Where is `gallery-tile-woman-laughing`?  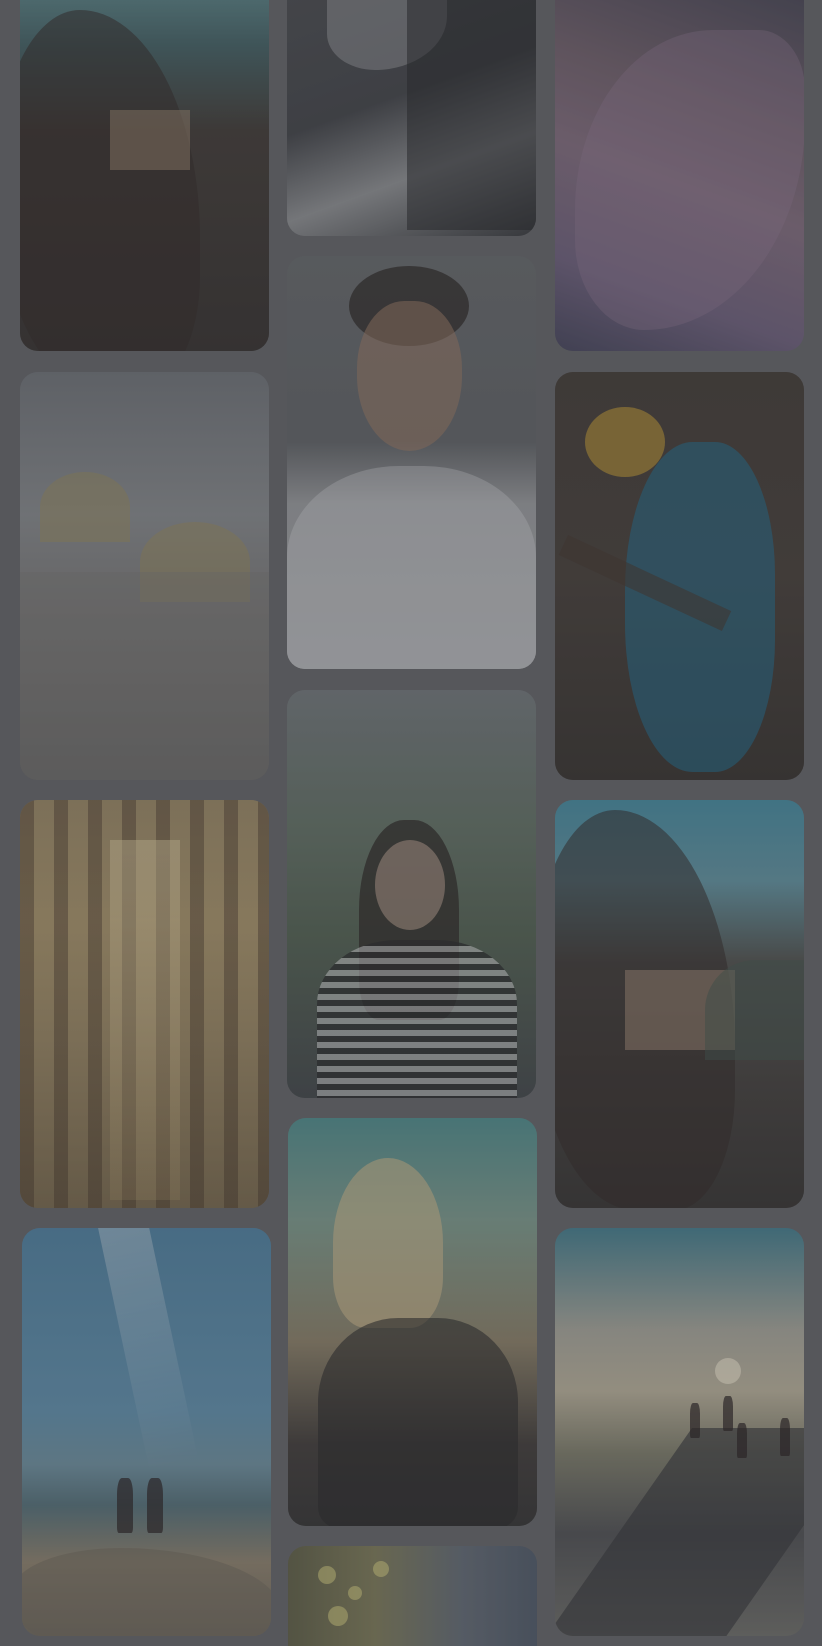
gallery-tile-woman-laughing is located at coordinates (412, 1322).